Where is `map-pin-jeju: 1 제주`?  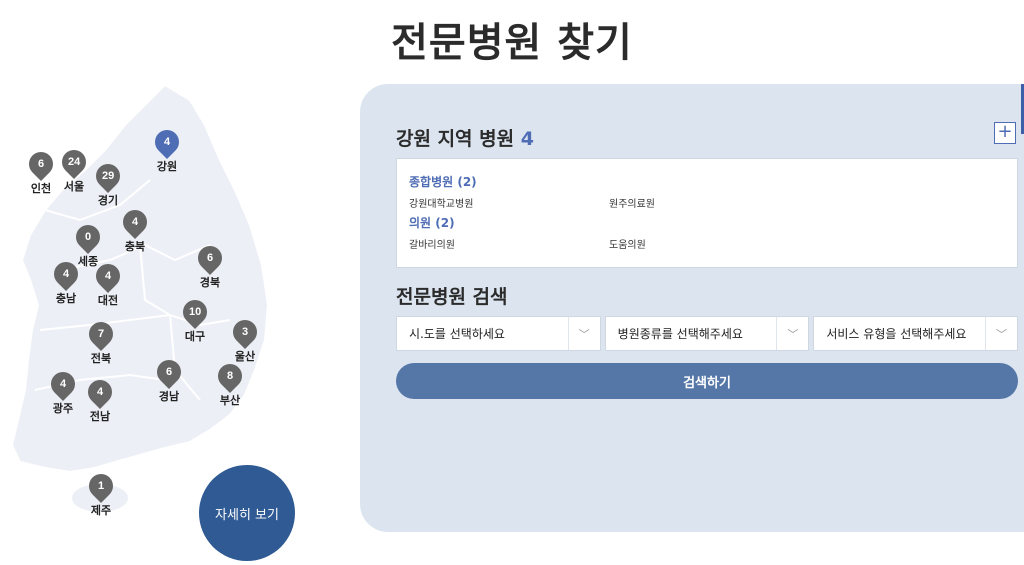
map-pin-jeju: 1 제주 is located at coordinates (101, 493).